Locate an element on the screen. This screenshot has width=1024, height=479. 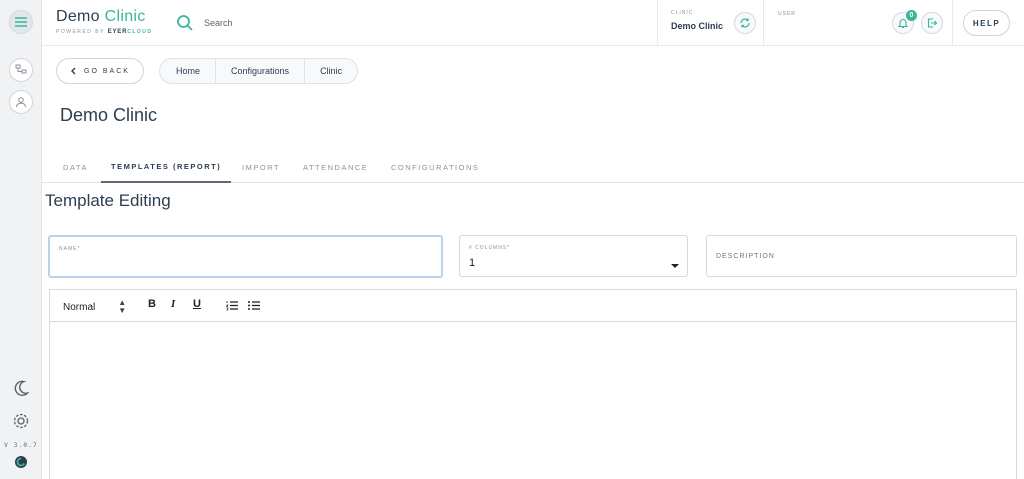
user-info: USER is located at coordinates (787, 14).